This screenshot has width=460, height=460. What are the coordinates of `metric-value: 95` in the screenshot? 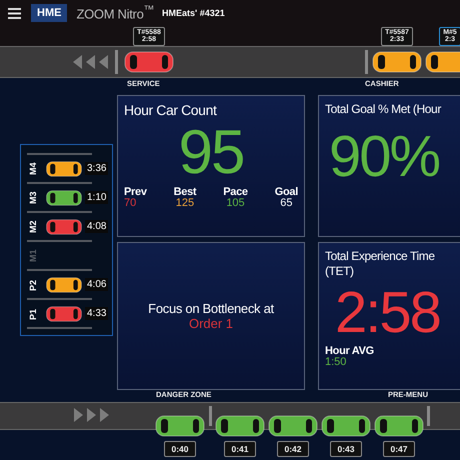 It's located at (211, 153).